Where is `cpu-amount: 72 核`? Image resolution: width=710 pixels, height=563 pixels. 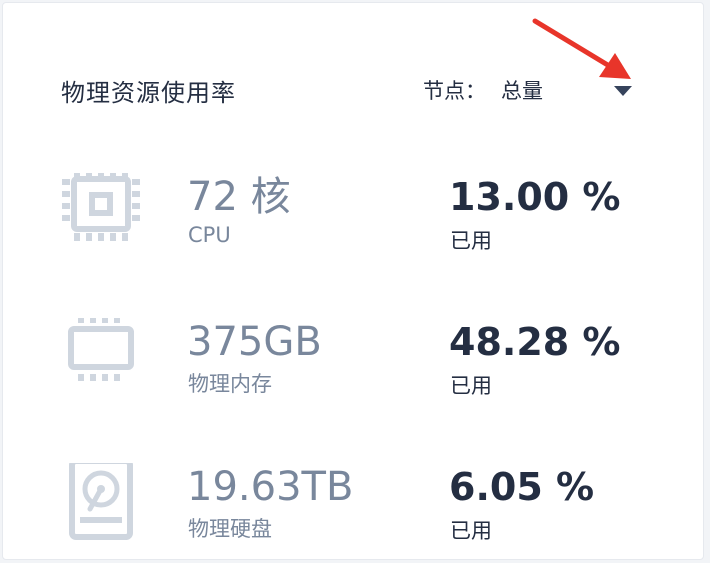 cpu-amount: 72 核 is located at coordinates (239, 197).